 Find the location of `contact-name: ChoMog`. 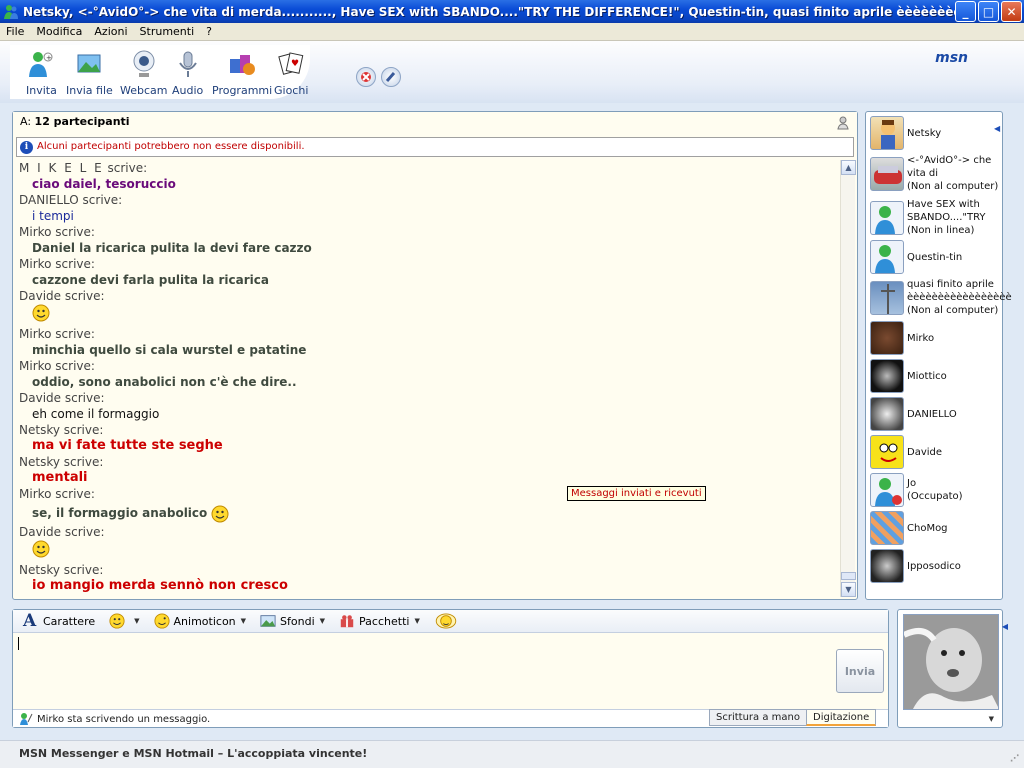

contact-name: ChoMog is located at coordinates (927, 528).